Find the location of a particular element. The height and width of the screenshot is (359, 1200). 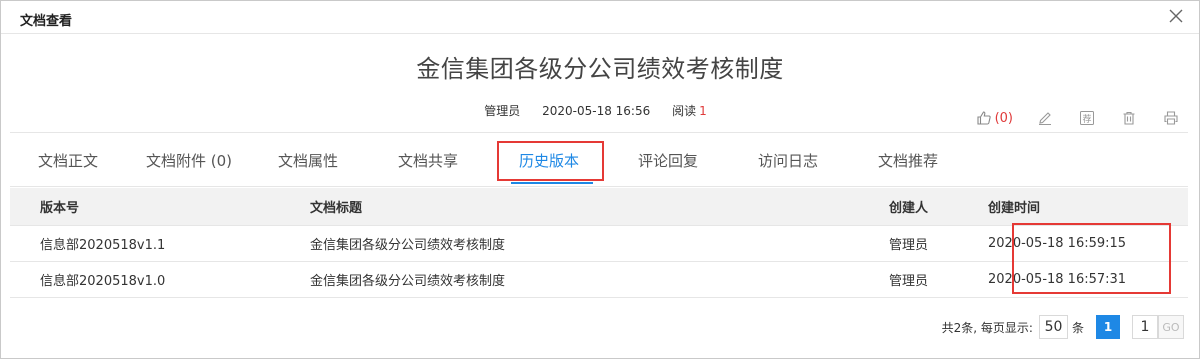

author: 管理员 is located at coordinates (502, 111).